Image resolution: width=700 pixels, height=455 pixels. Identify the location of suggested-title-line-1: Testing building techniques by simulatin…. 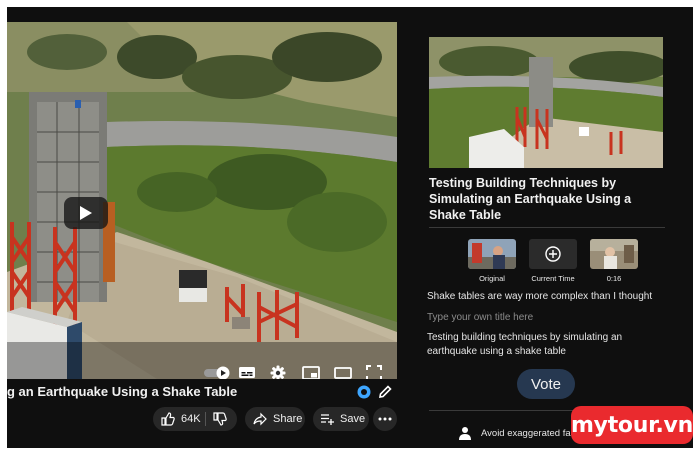
(525, 337).